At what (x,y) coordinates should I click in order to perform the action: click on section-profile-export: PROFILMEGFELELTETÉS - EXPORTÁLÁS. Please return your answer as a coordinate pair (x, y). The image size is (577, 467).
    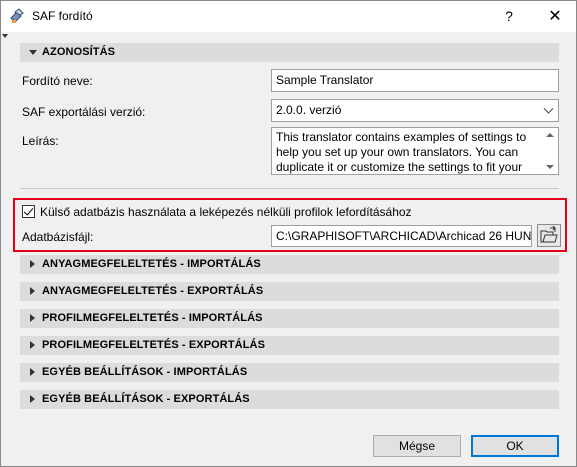
    Looking at the image, I should click on (289, 345).